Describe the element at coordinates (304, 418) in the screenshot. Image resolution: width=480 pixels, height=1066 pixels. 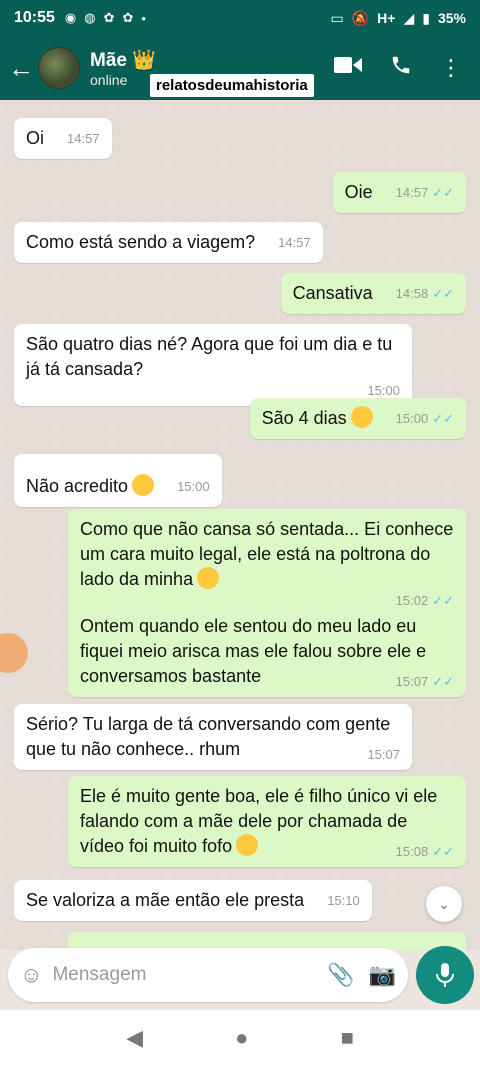
I see `message-text: São 4 dias` at that location.